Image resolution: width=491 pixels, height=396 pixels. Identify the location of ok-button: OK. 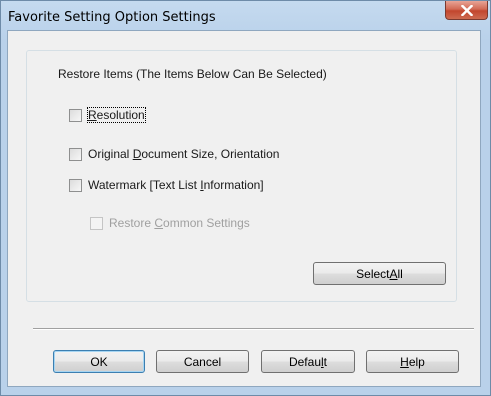
(99, 361).